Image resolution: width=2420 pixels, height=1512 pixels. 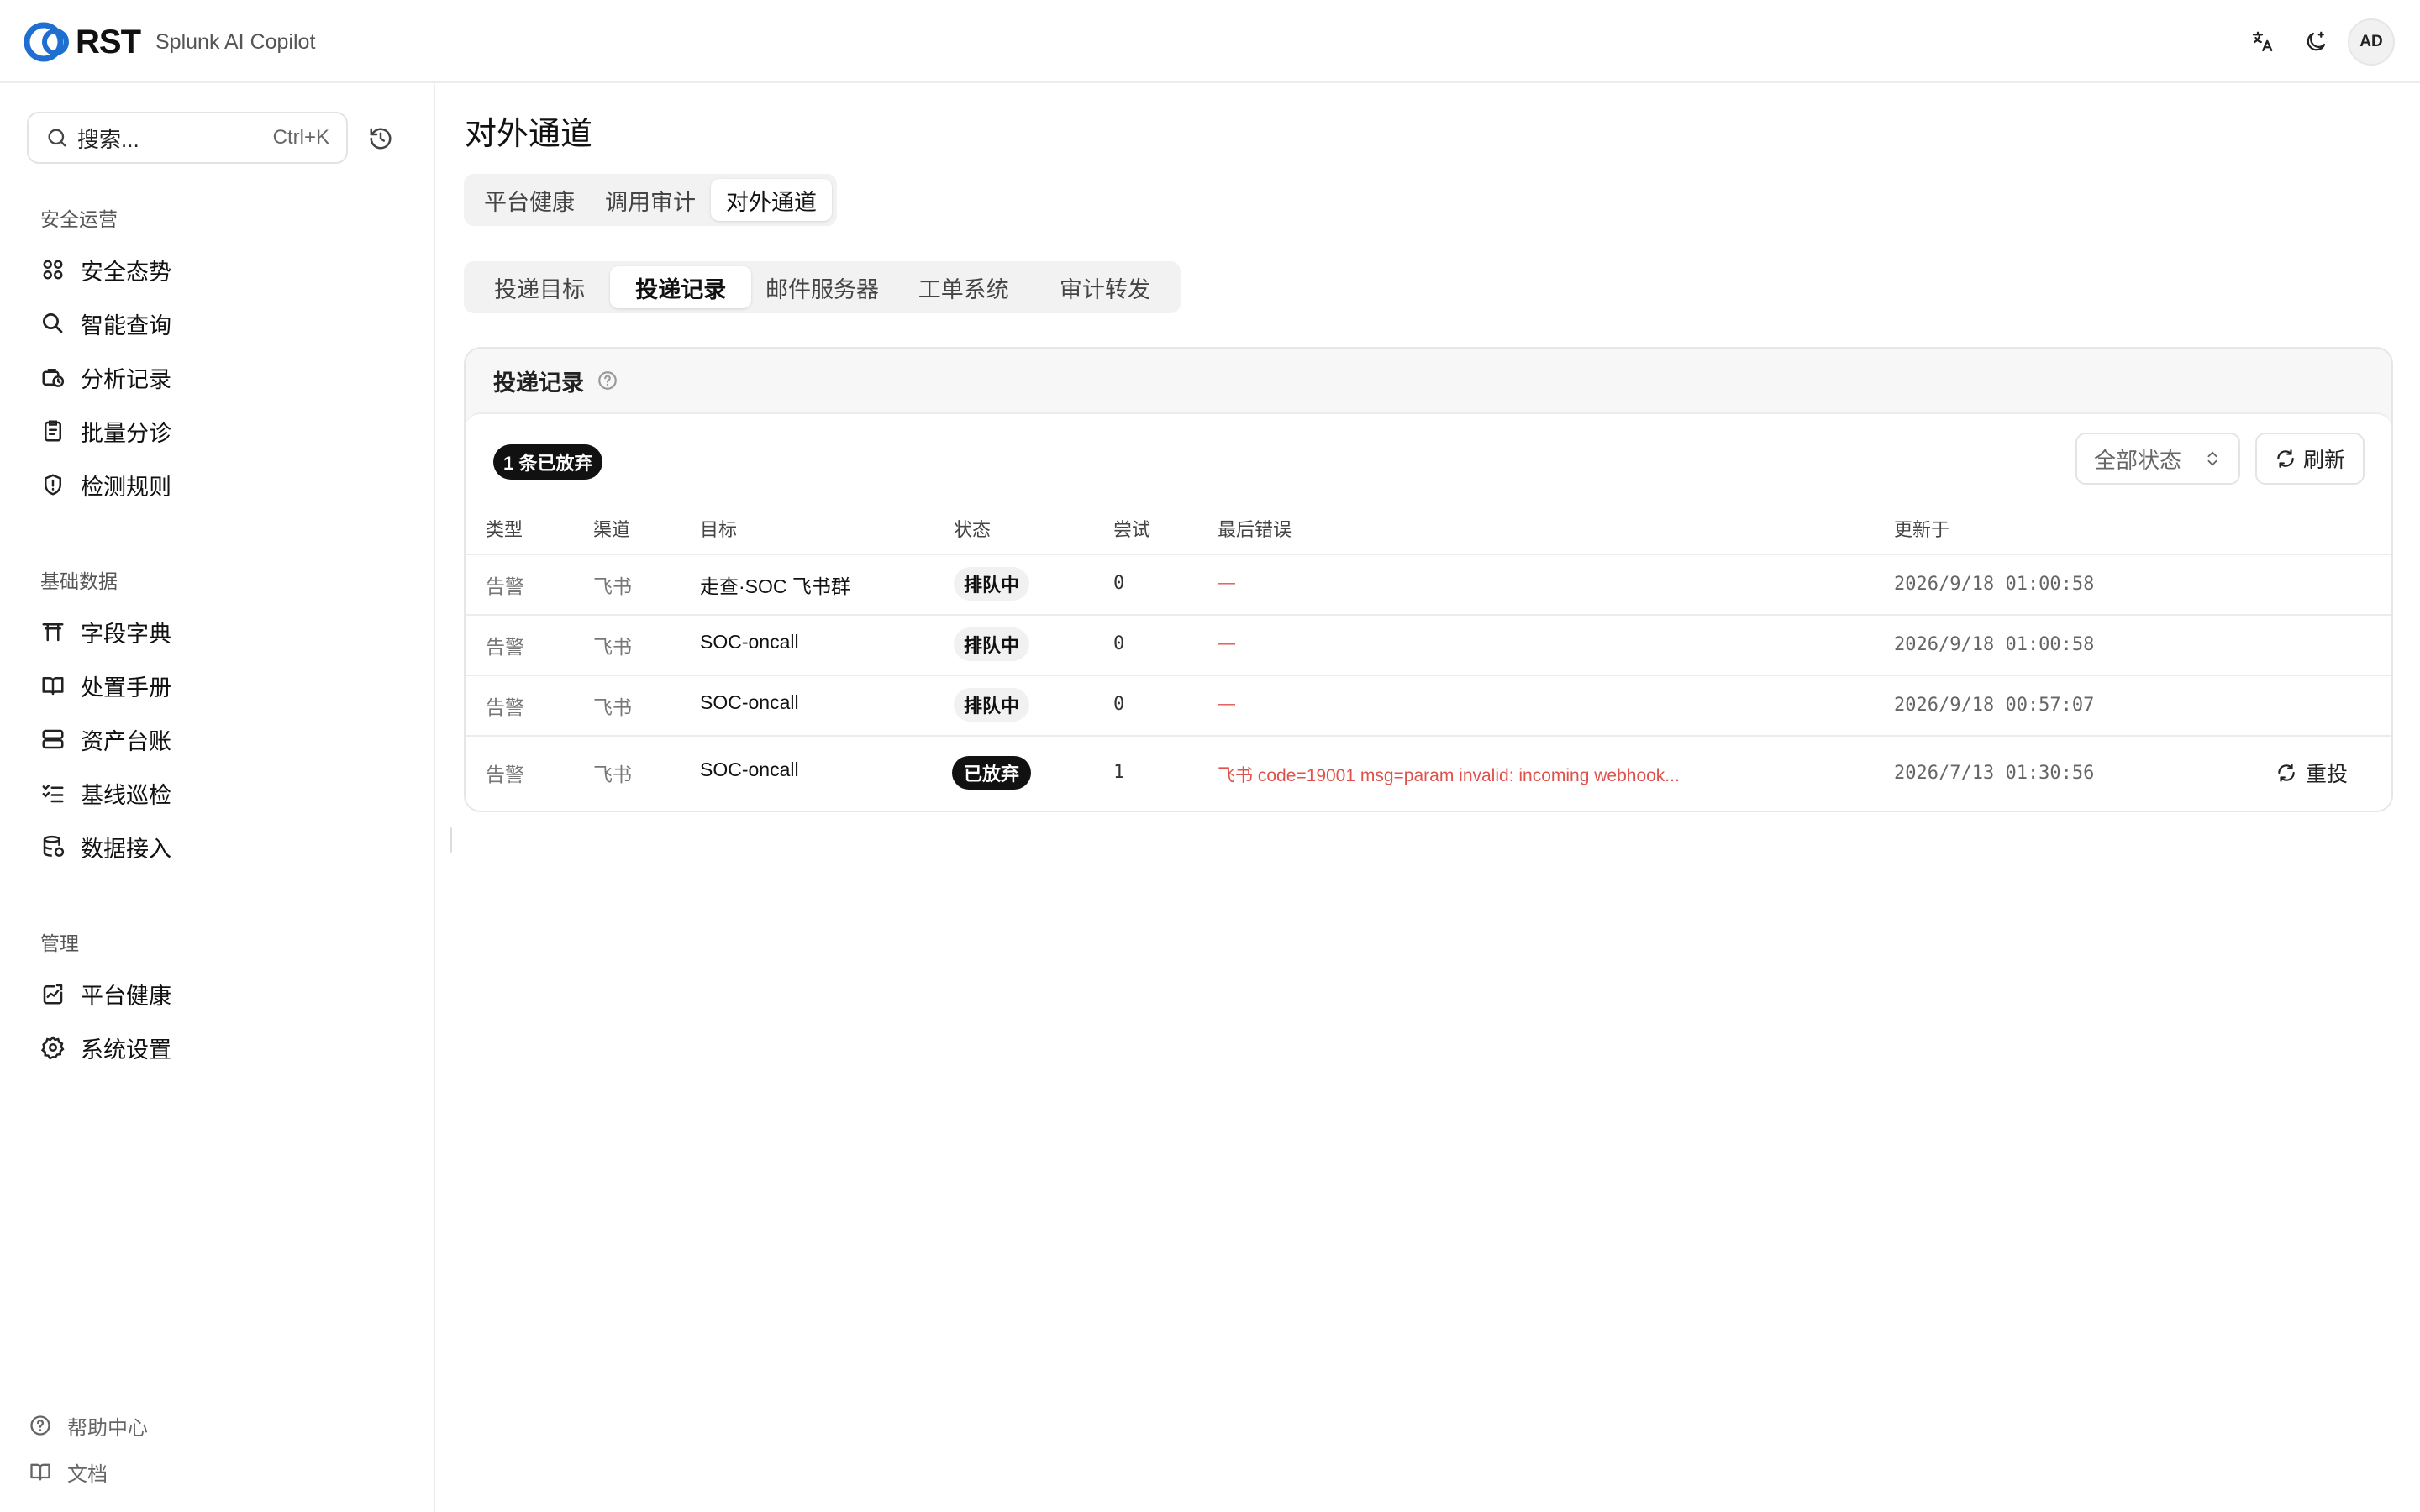 I want to click on sidebar-item-smart-query: 智能查询, so click(x=105, y=323).